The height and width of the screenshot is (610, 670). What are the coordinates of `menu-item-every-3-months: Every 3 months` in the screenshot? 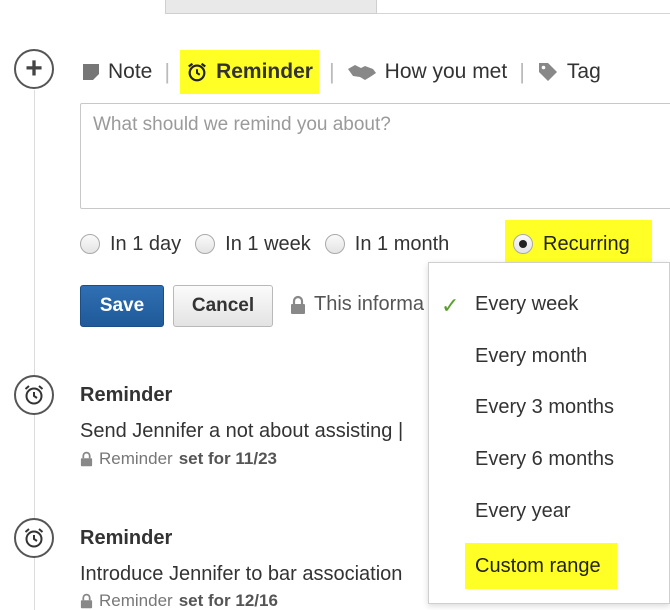 It's located at (544, 407).